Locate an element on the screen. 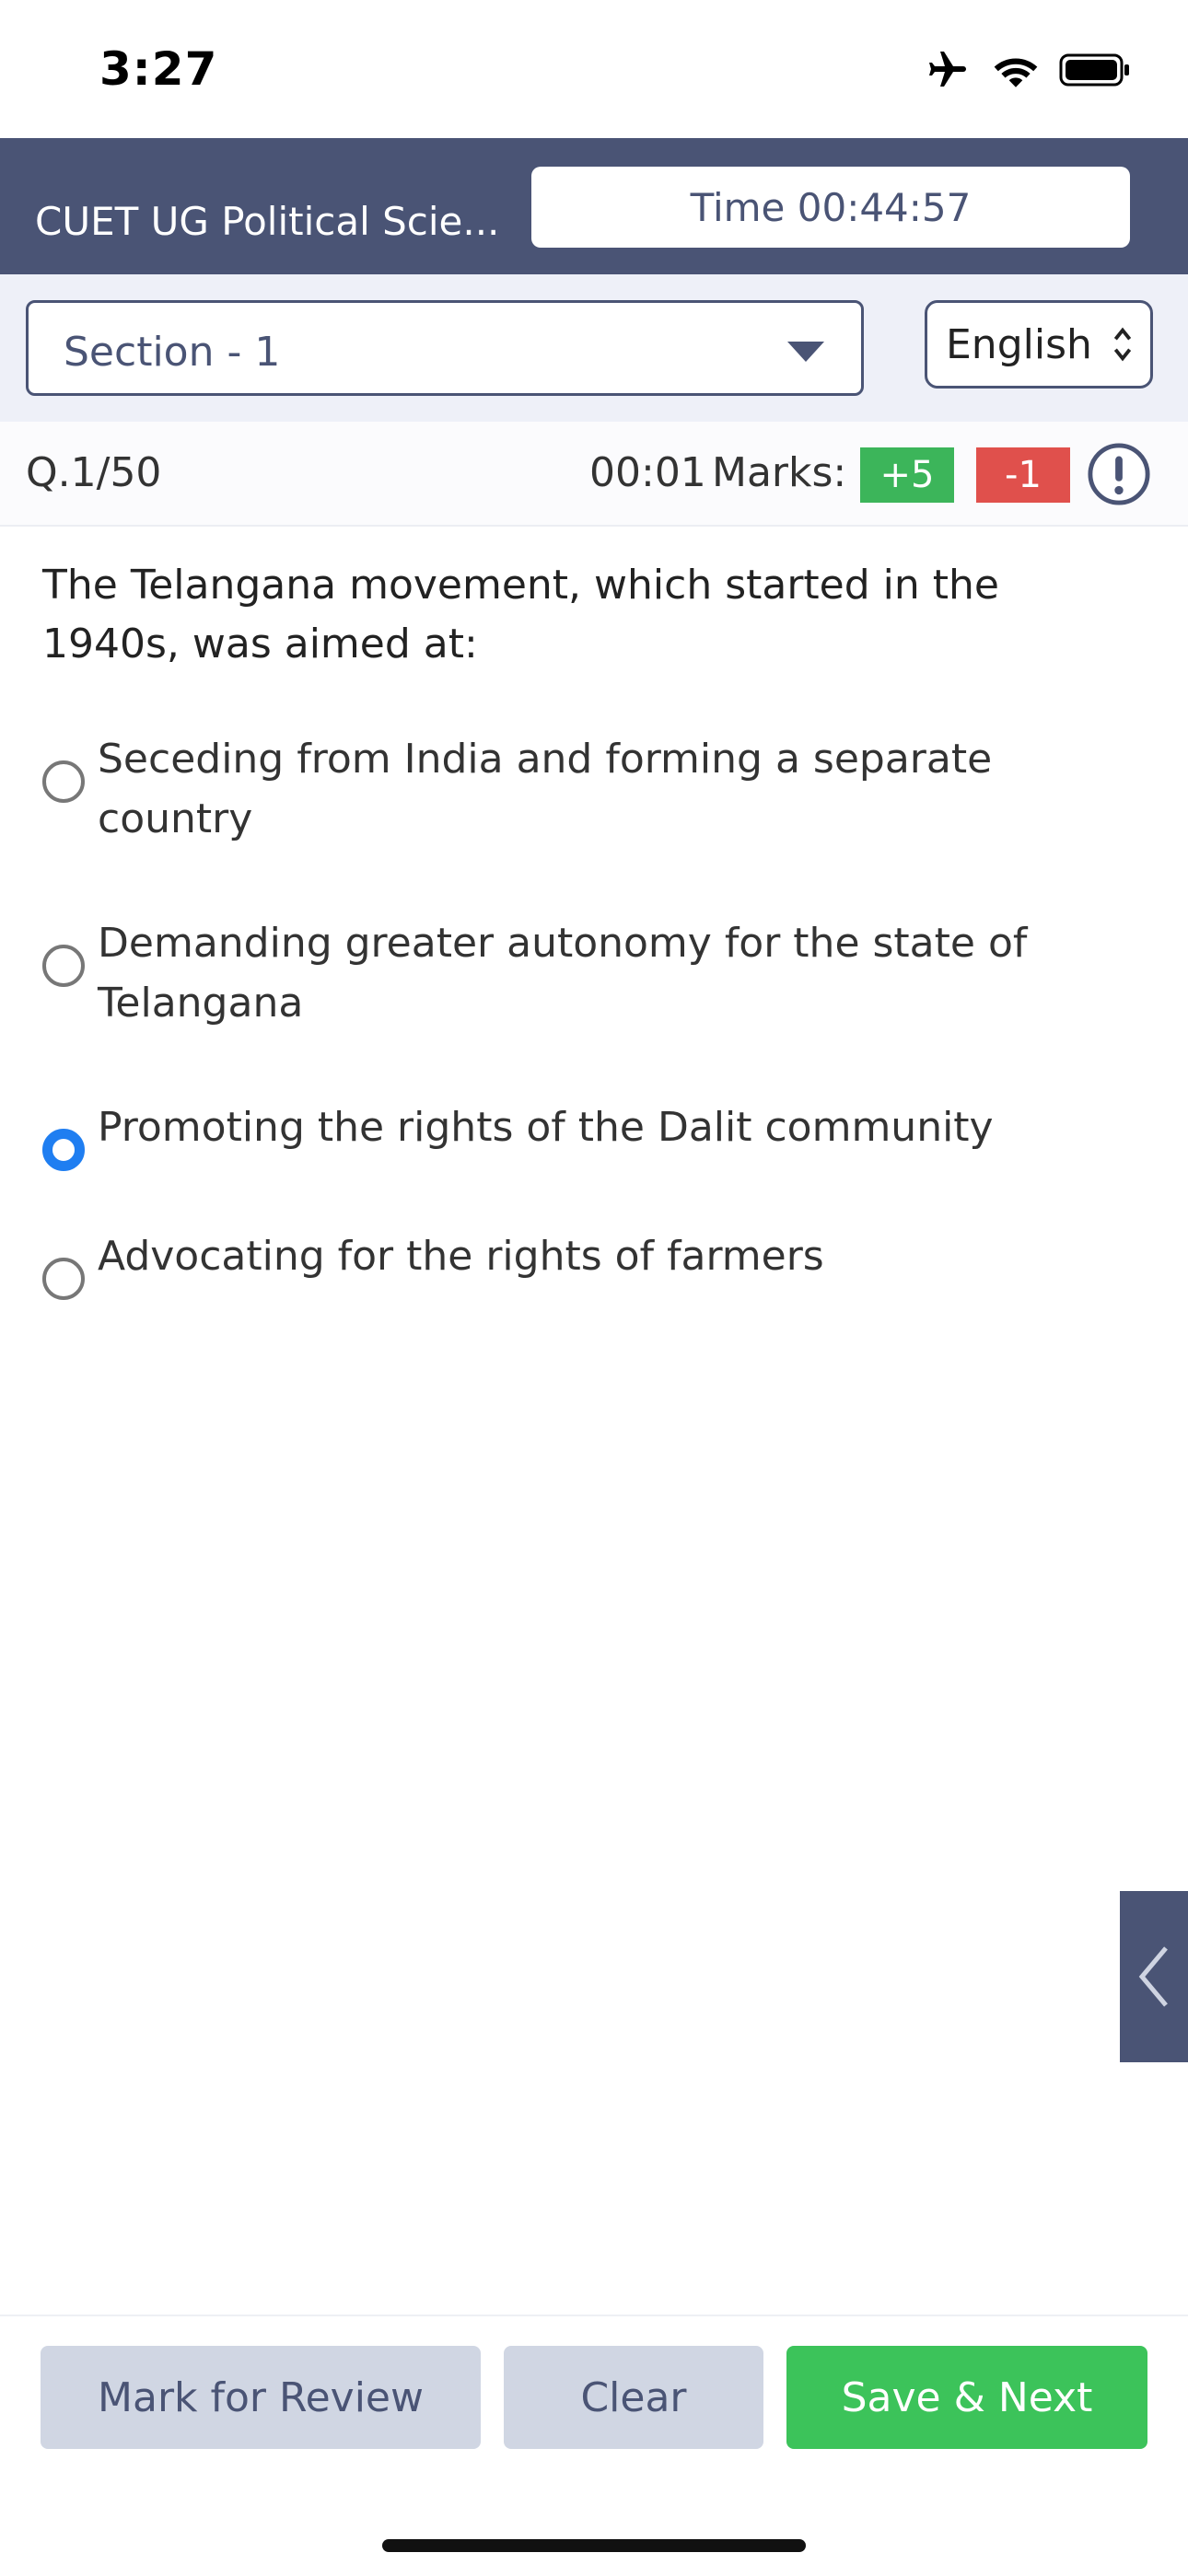 Image resolution: width=1188 pixels, height=2576 pixels. negative-marks-badge: -1 is located at coordinates (1023, 475).